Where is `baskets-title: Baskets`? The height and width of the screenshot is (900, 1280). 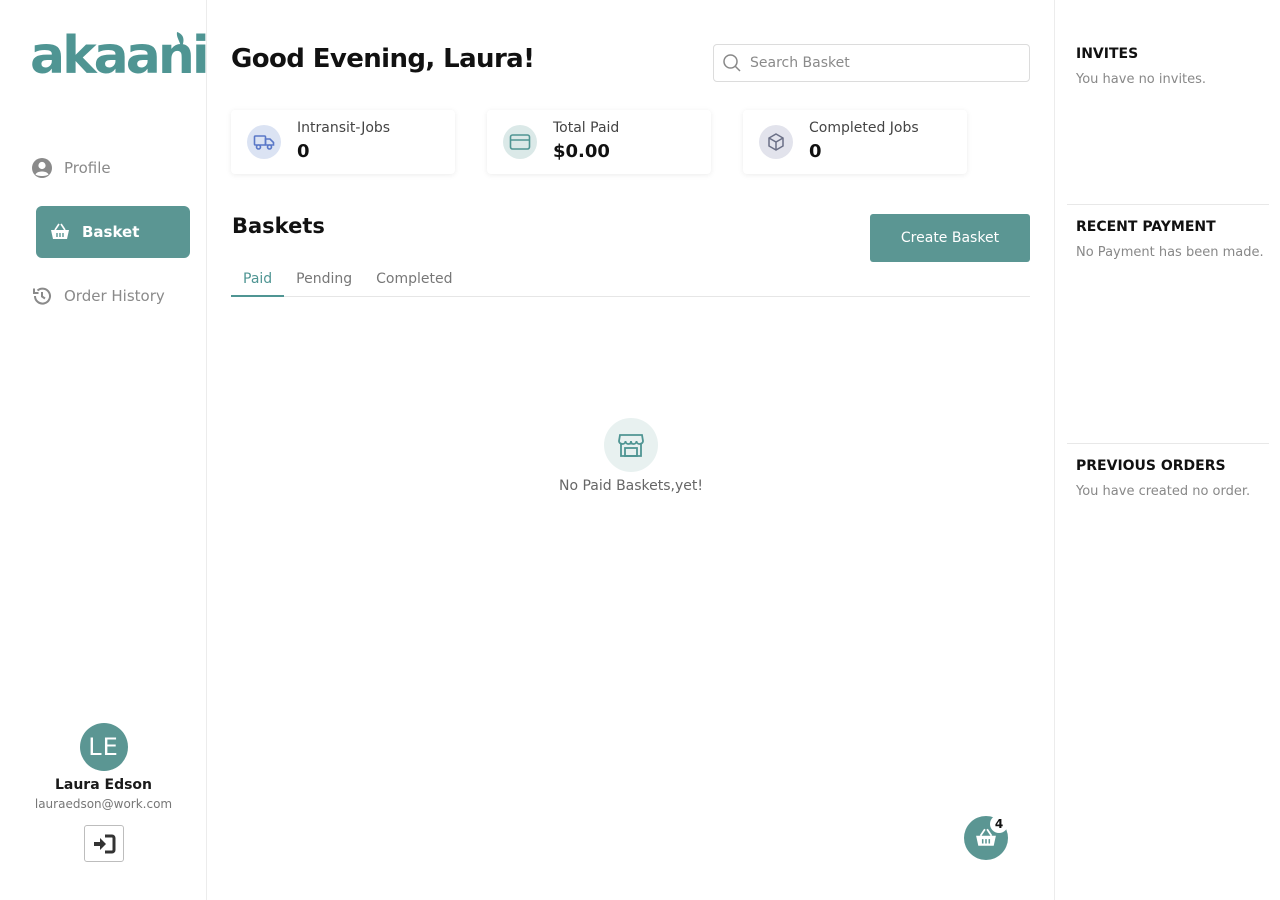
baskets-title: Baskets is located at coordinates (278, 226).